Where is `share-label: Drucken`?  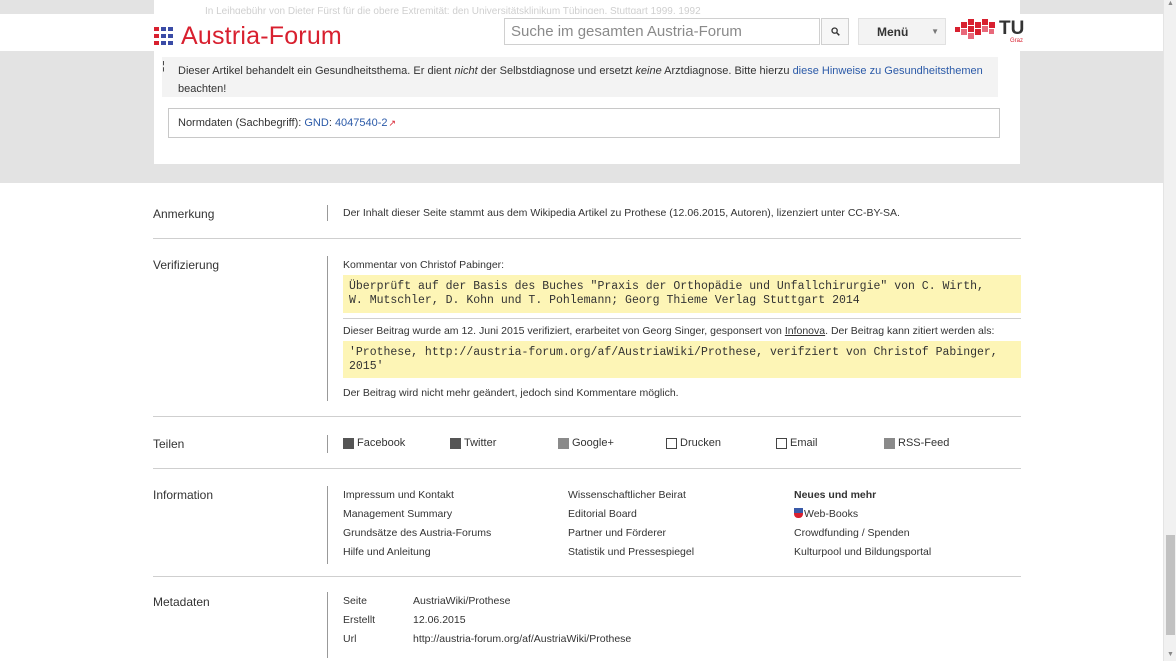
share-label: Drucken is located at coordinates (700, 443).